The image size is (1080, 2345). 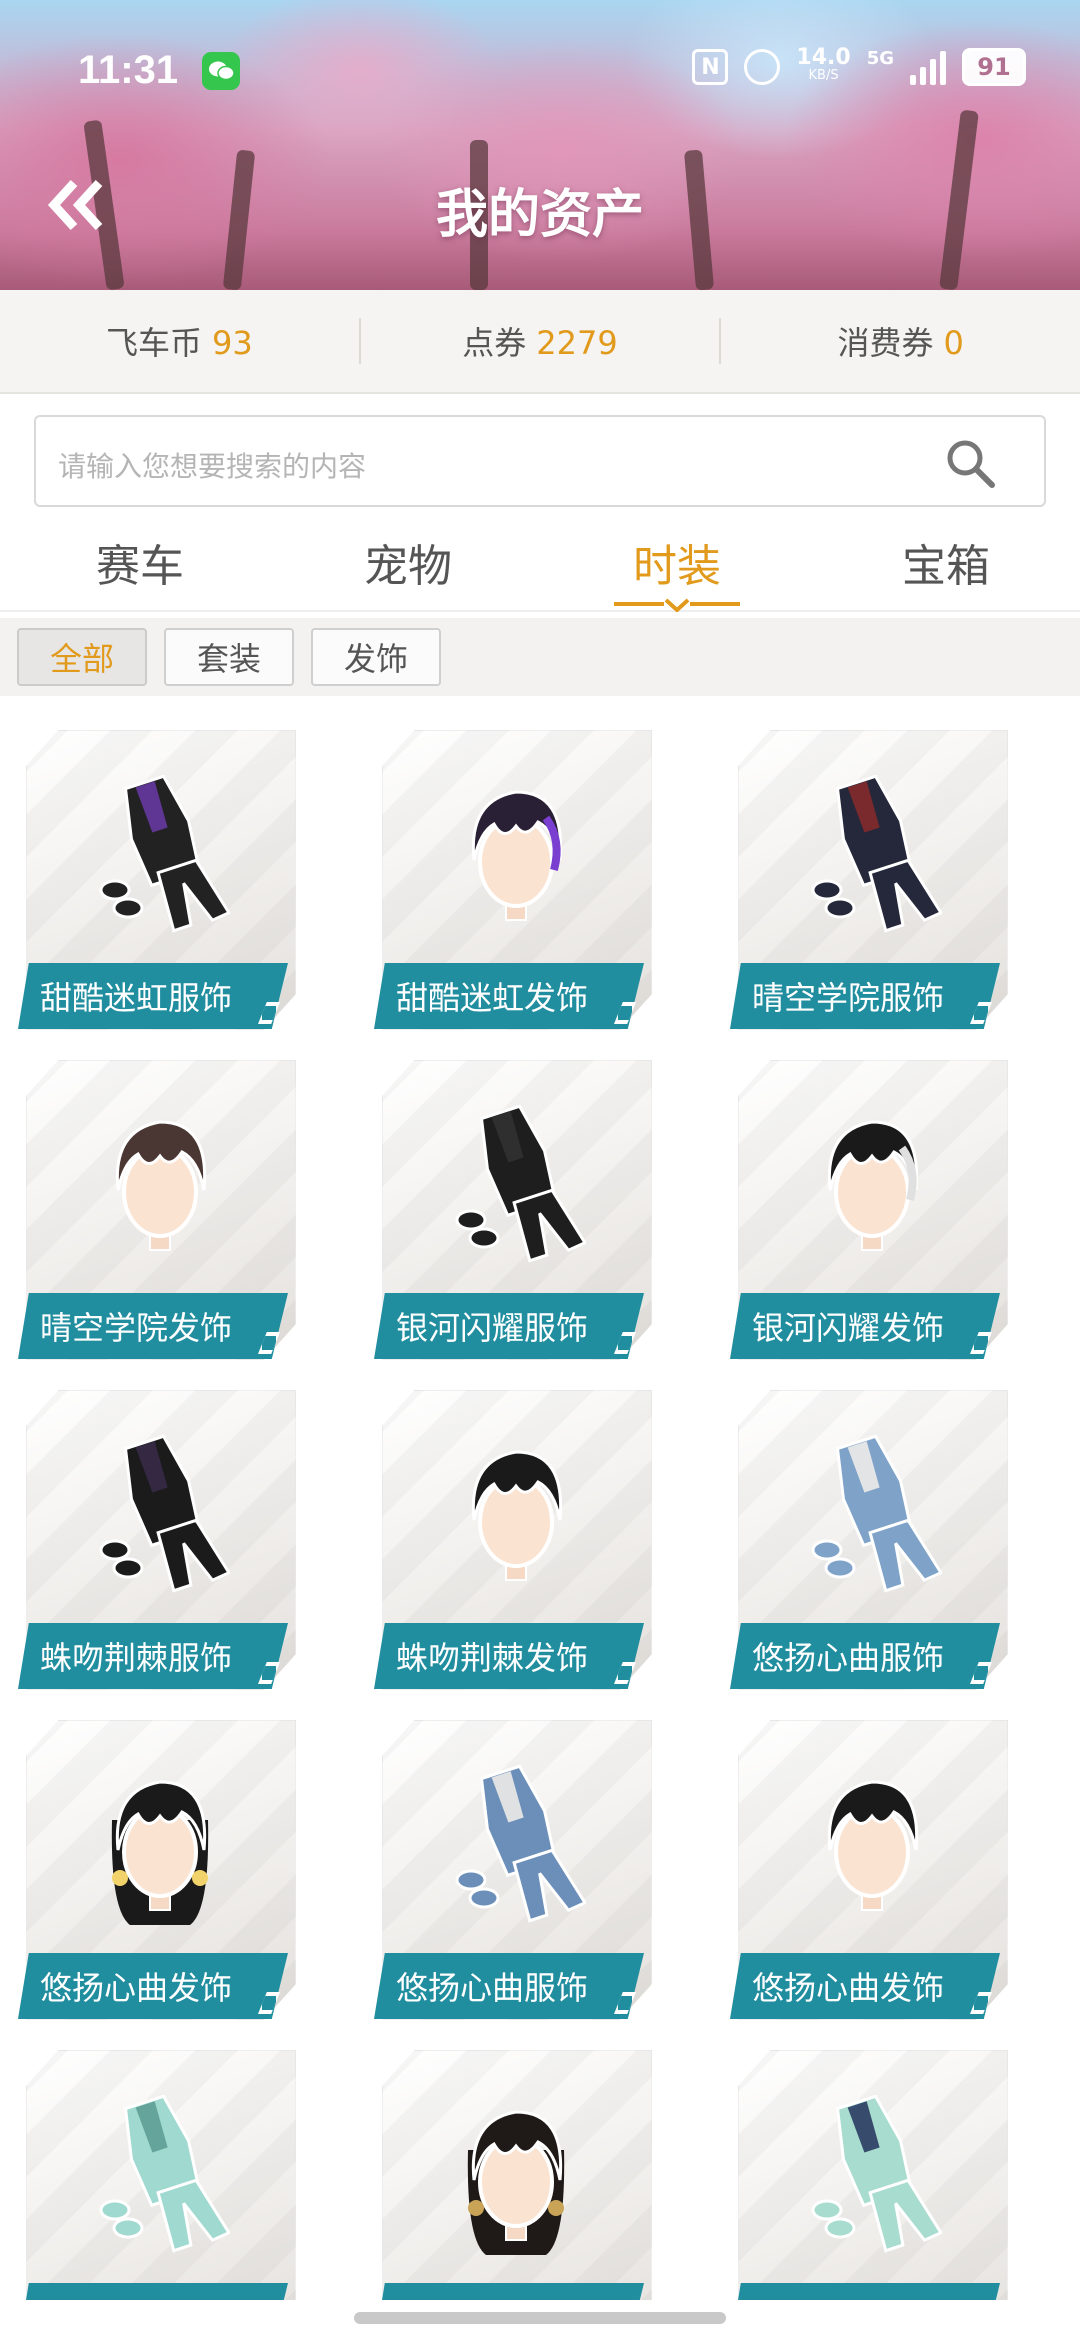 I want to click on currency-xiaofeiquan: 消费券 0, so click(x=900, y=343).